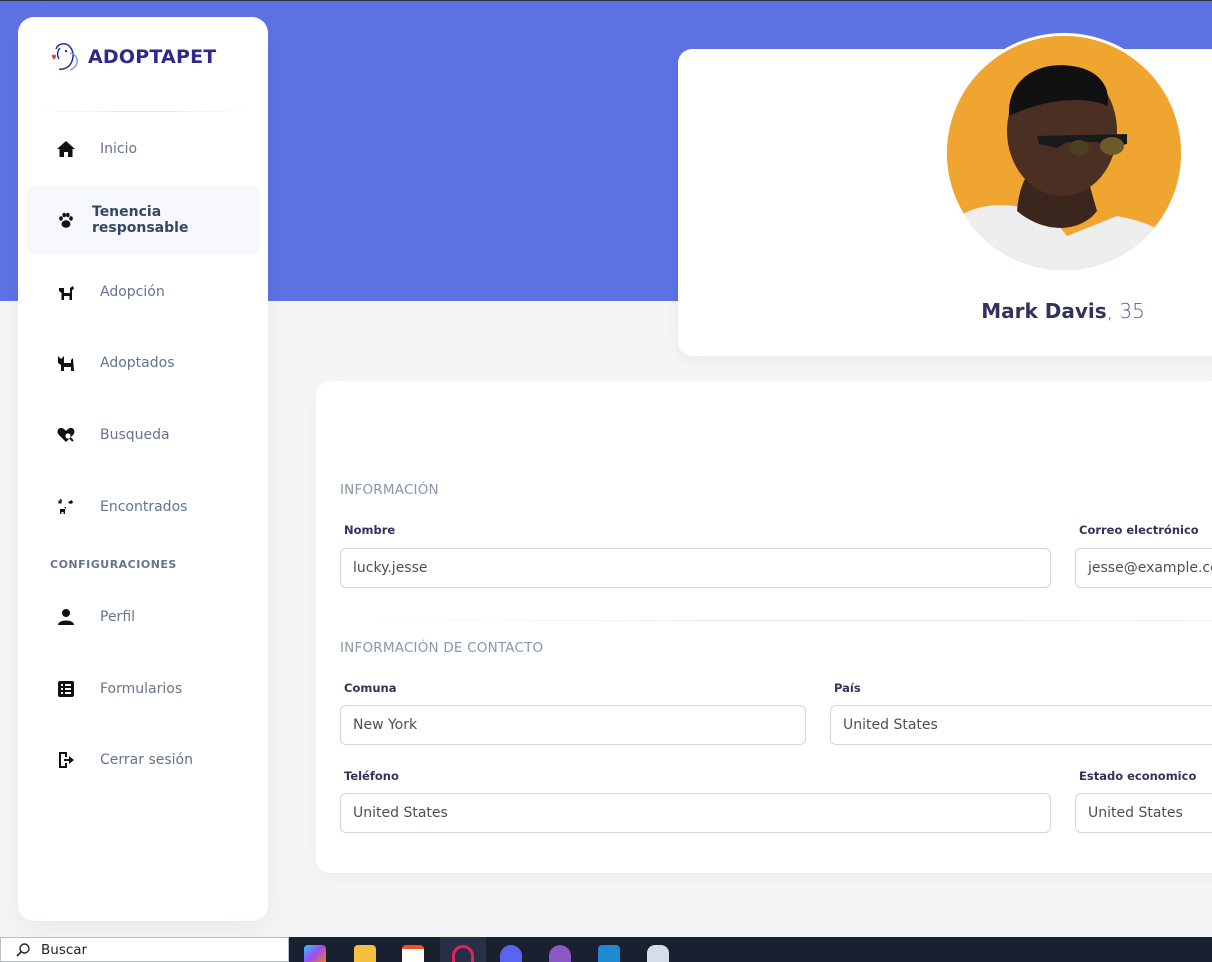 This screenshot has height=962, width=1212. What do you see at coordinates (135, 435) in the screenshot?
I see `sidebar-item-label: Busqueda` at bounding box center [135, 435].